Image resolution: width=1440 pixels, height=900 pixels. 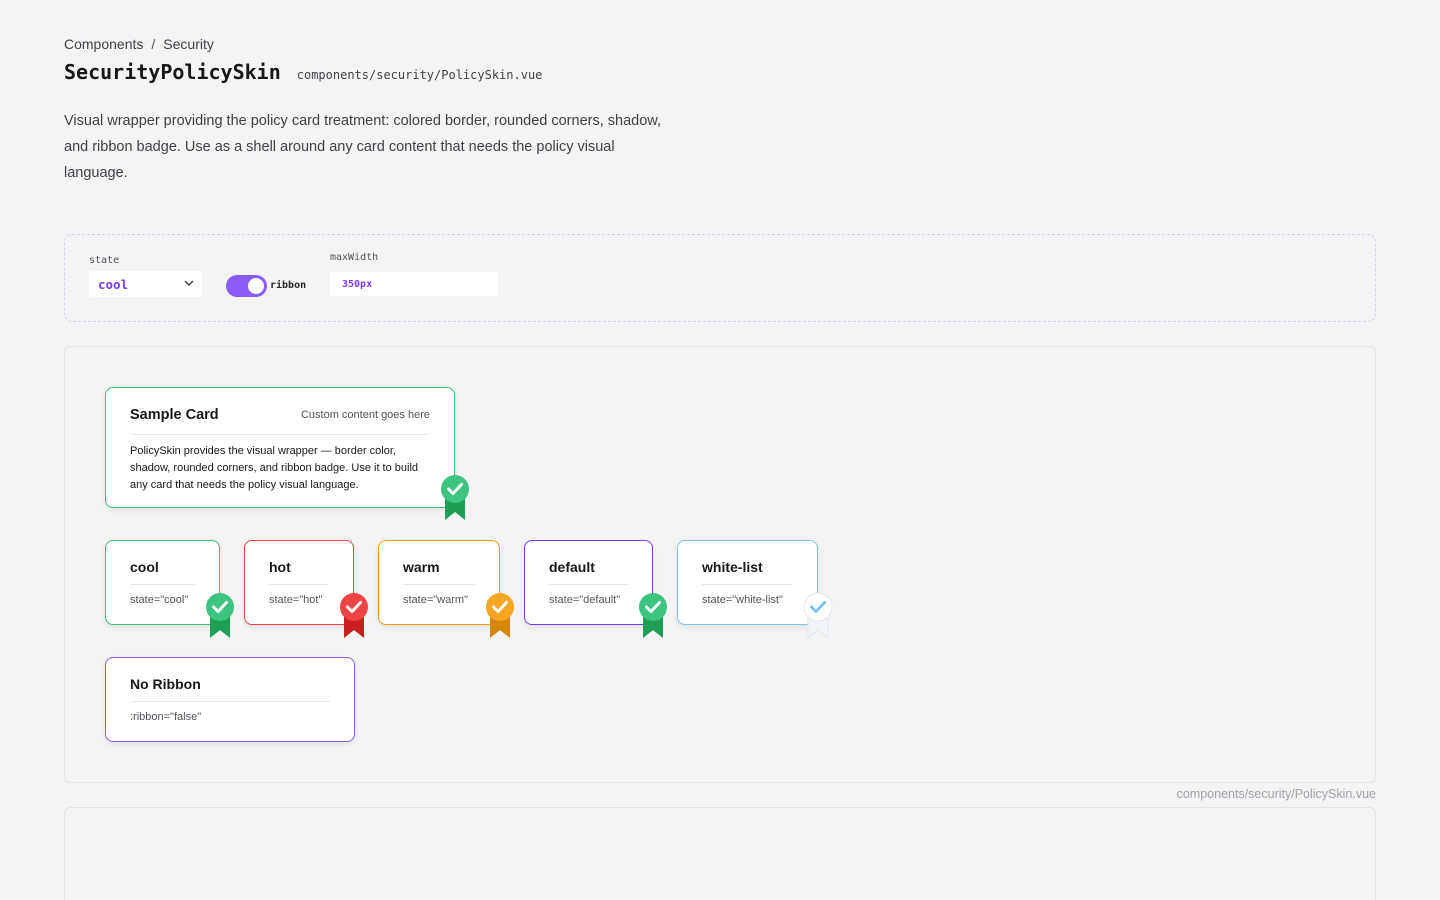 What do you see at coordinates (165, 684) in the screenshot?
I see `no-ribbon-card-title: No Ribbon` at bounding box center [165, 684].